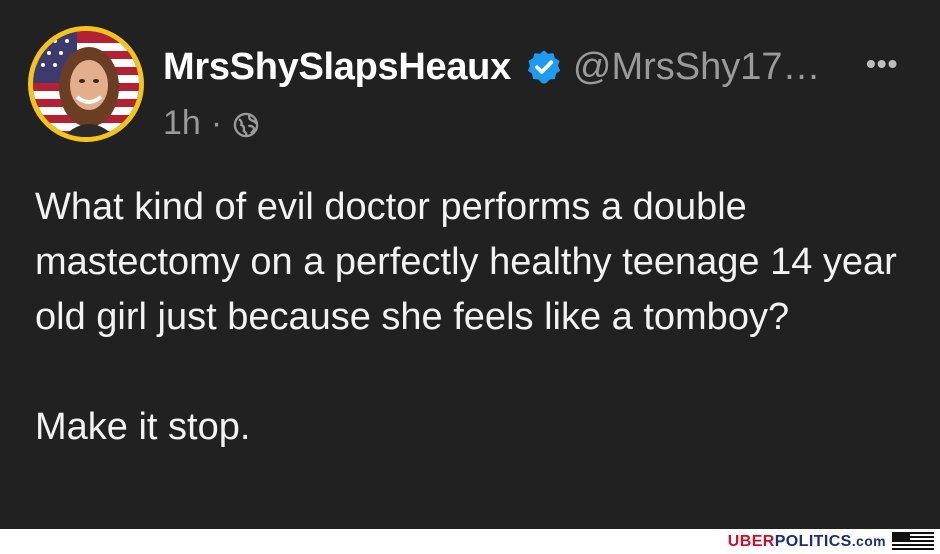  What do you see at coordinates (913, 542) in the screenshot?
I see `us-flag-icon` at bounding box center [913, 542].